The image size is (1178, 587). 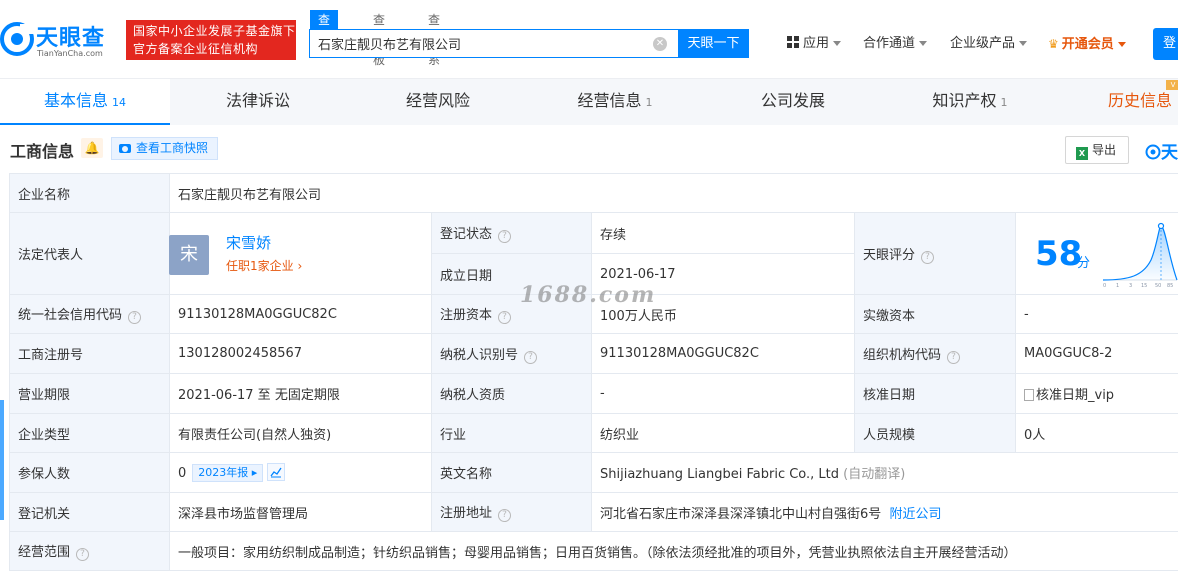 I want to click on insured-label: 参保人数, so click(x=89, y=472).